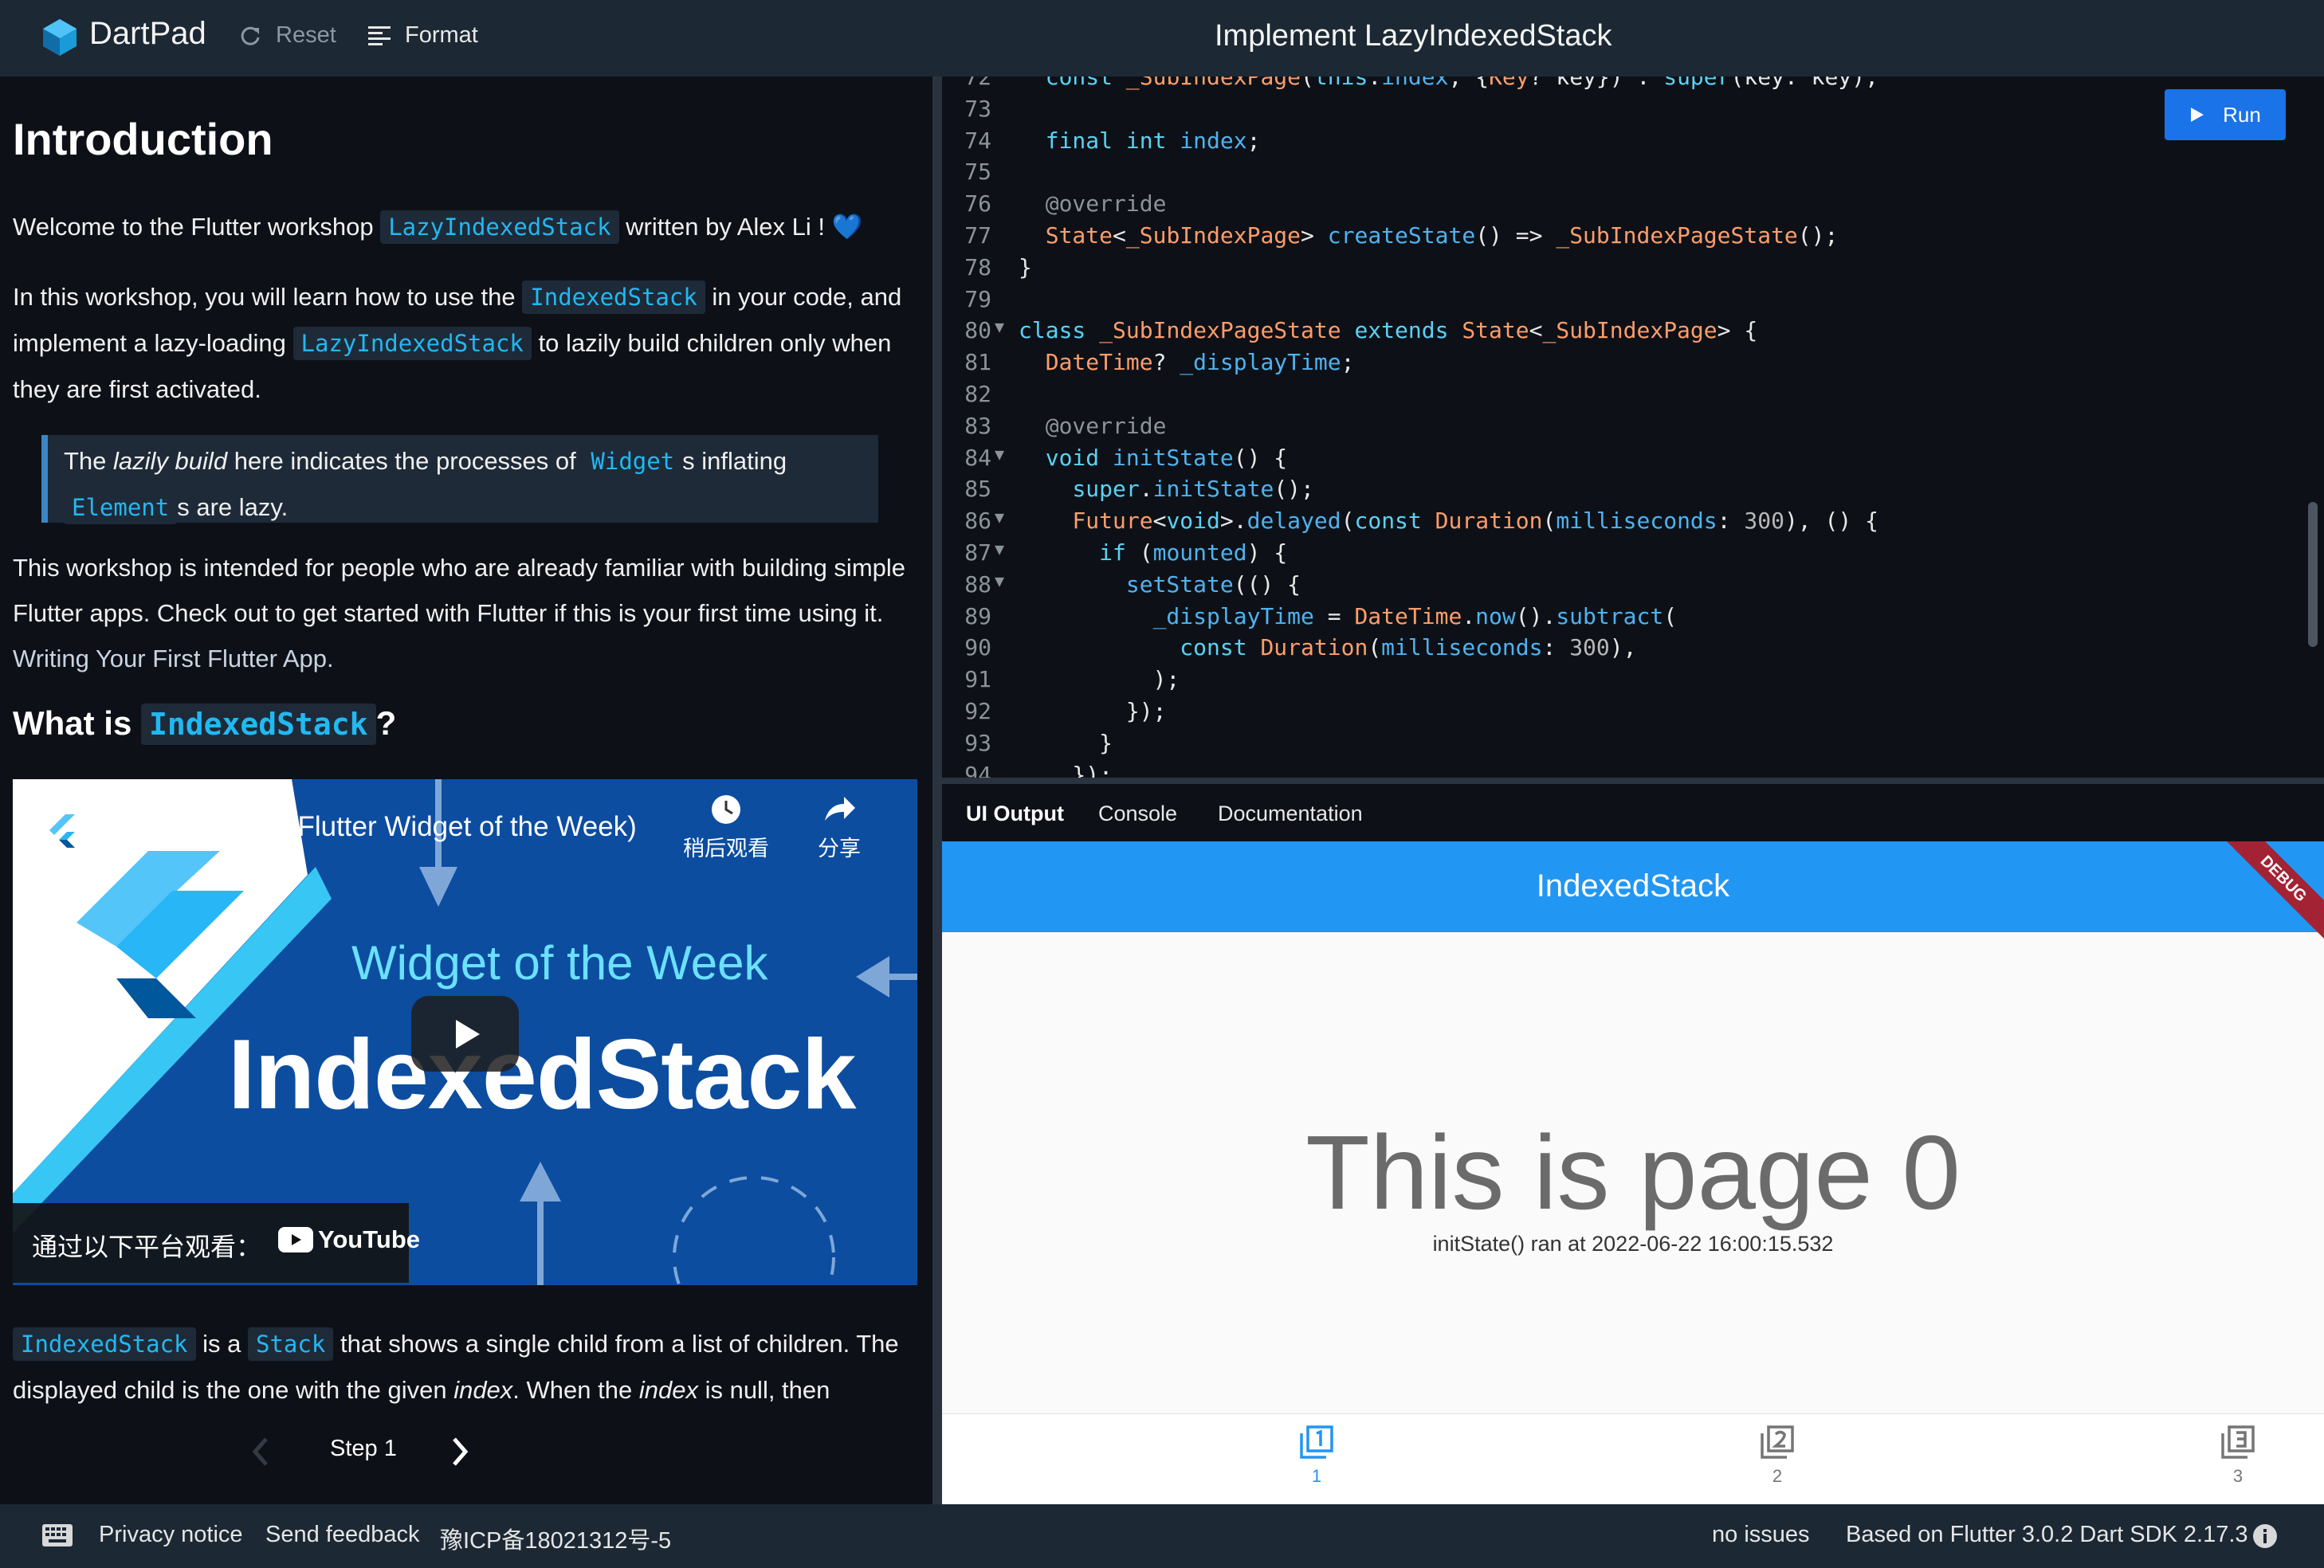  I want to click on tab-documentation: Documentation, so click(1290, 814).